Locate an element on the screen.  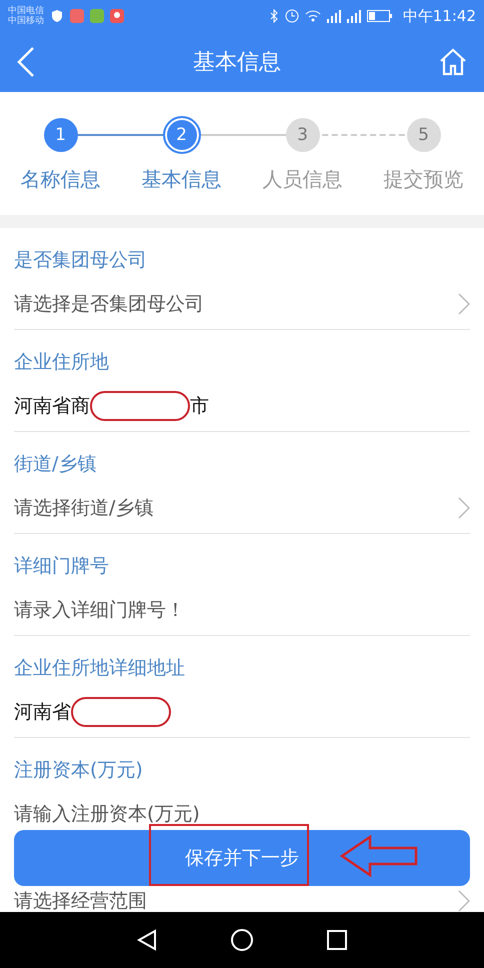
field-label: 注册资本(万元) is located at coordinates (79, 770).